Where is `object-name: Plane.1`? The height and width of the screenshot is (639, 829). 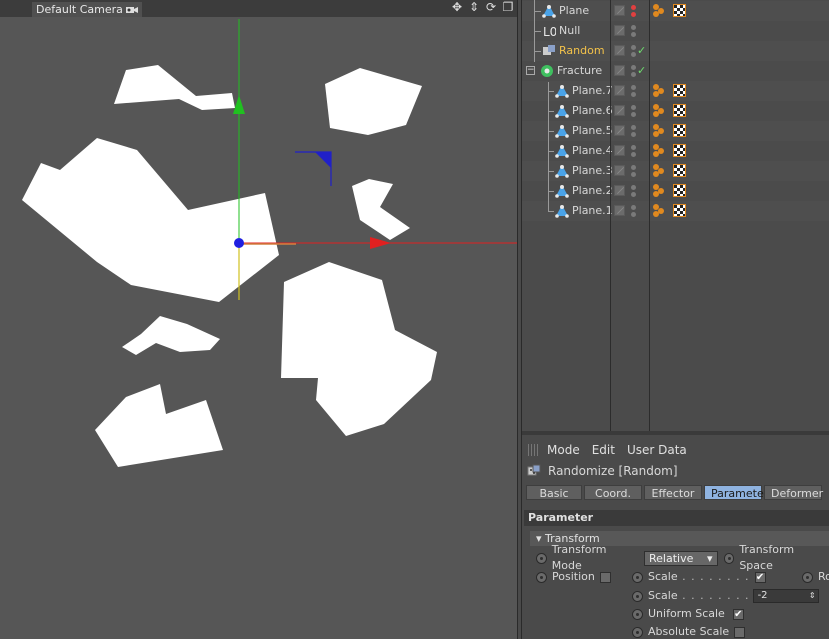
object-name: Plane.1 is located at coordinates (592, 211).